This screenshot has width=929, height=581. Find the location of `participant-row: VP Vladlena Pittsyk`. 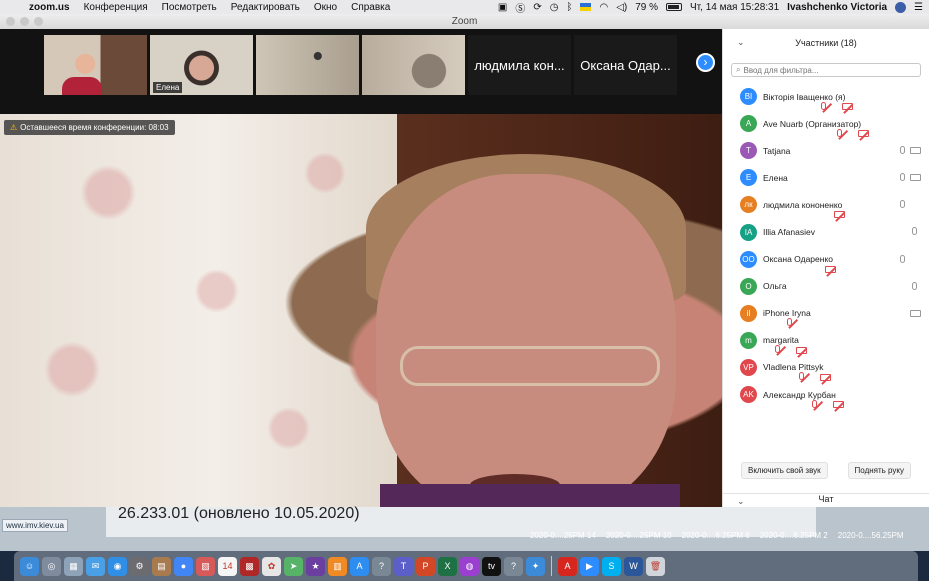

participant-row: VP Vladlena Pittsyk is located at coordinates (826, 367).